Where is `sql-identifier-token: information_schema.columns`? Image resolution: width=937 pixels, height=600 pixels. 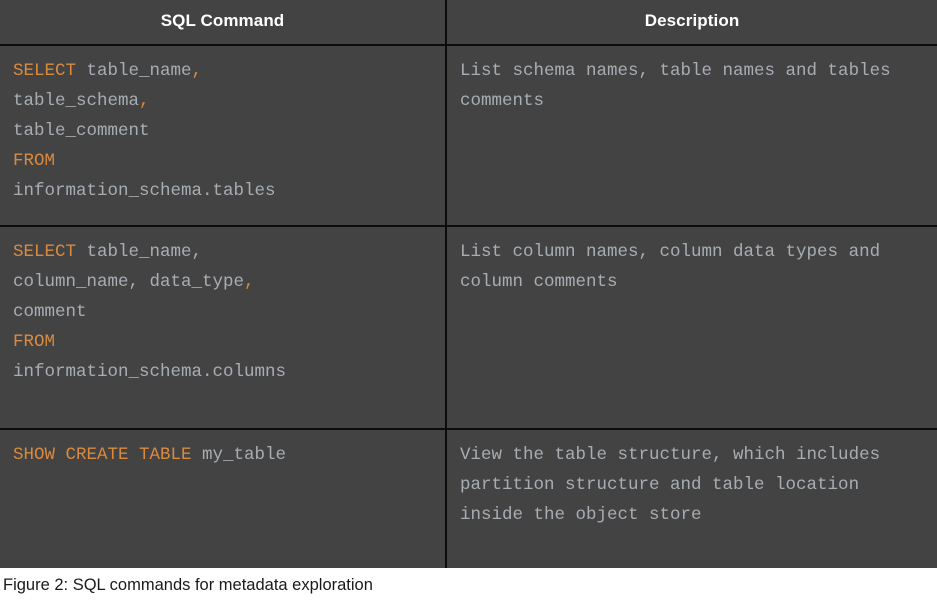 sql-identifier-token: information_schema.columns is located at coordinates (150, 372).